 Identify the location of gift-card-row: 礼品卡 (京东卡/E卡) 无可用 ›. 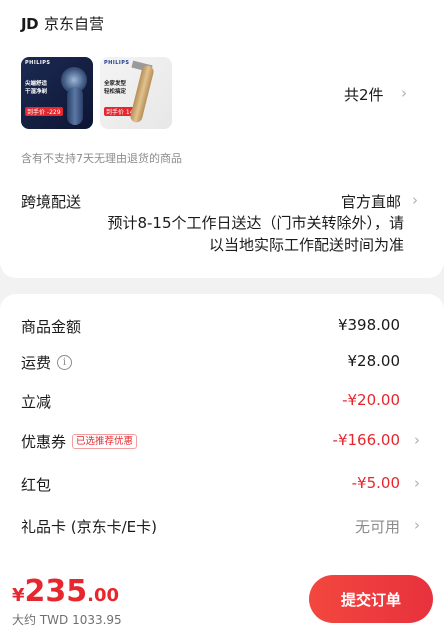
(222, 528).